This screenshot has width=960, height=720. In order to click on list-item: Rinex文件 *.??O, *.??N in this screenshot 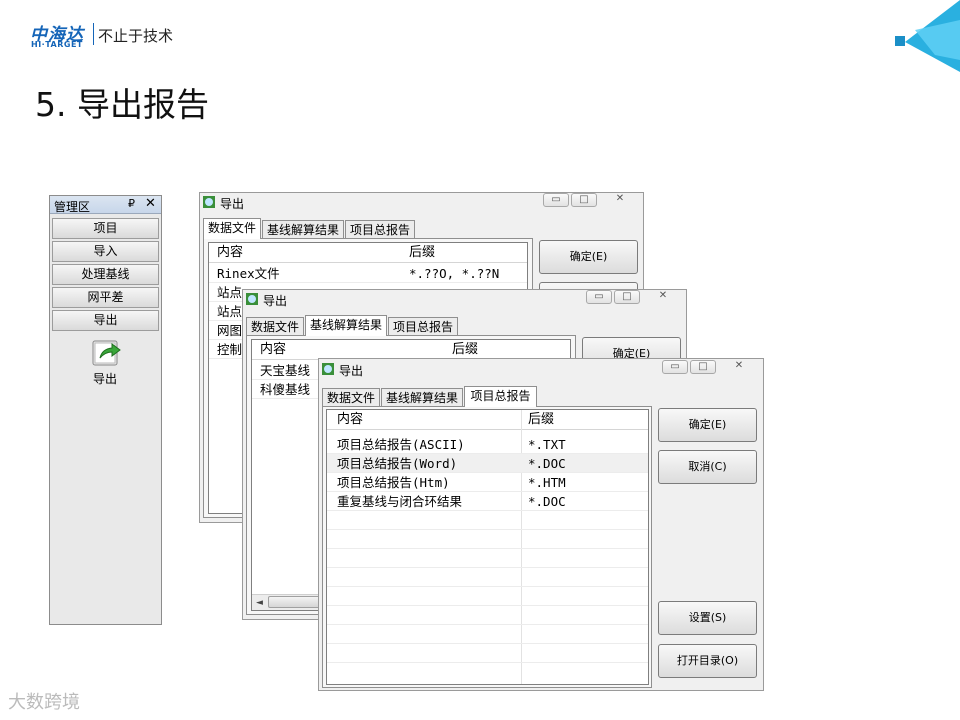, I will do `click(368, 273)`.